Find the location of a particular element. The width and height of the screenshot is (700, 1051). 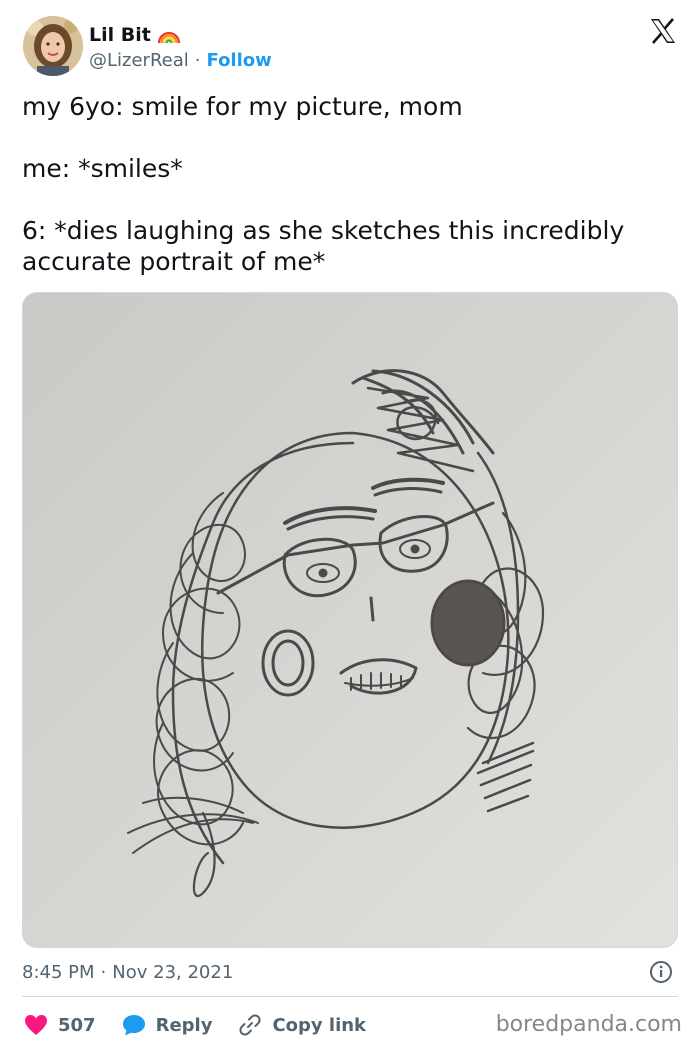

copy-link-button: Copy link is located at coordinates (302, 1025).